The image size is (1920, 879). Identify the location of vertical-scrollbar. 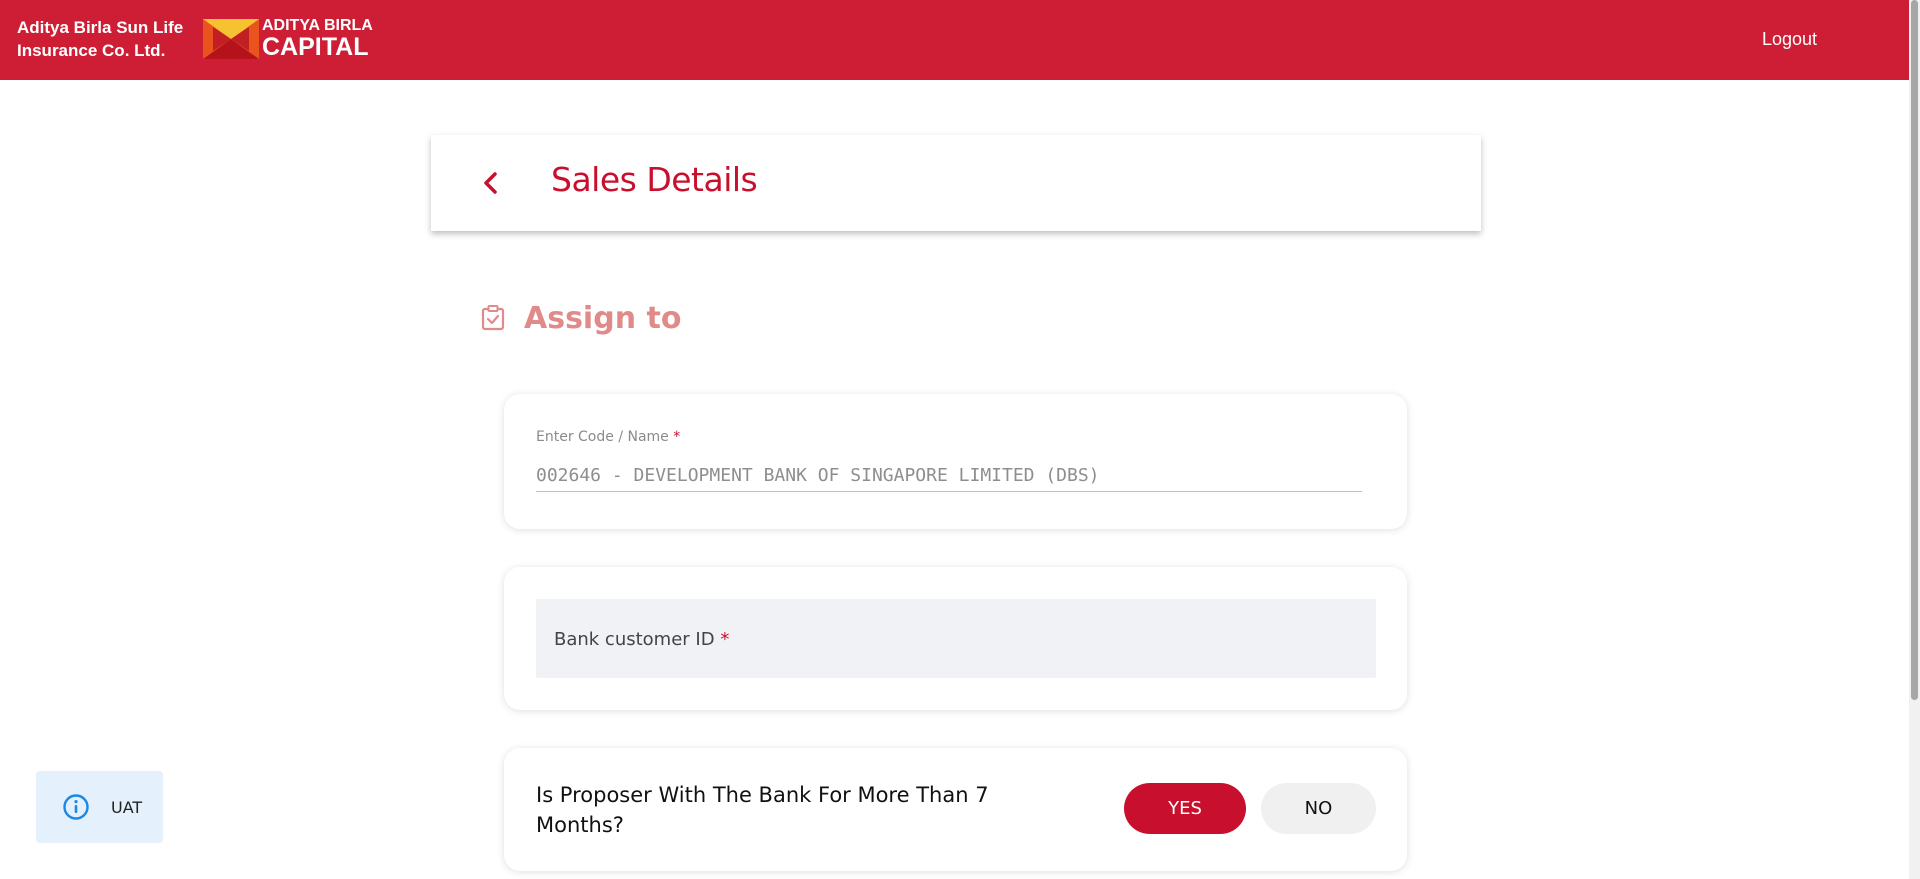
(1914, 439).